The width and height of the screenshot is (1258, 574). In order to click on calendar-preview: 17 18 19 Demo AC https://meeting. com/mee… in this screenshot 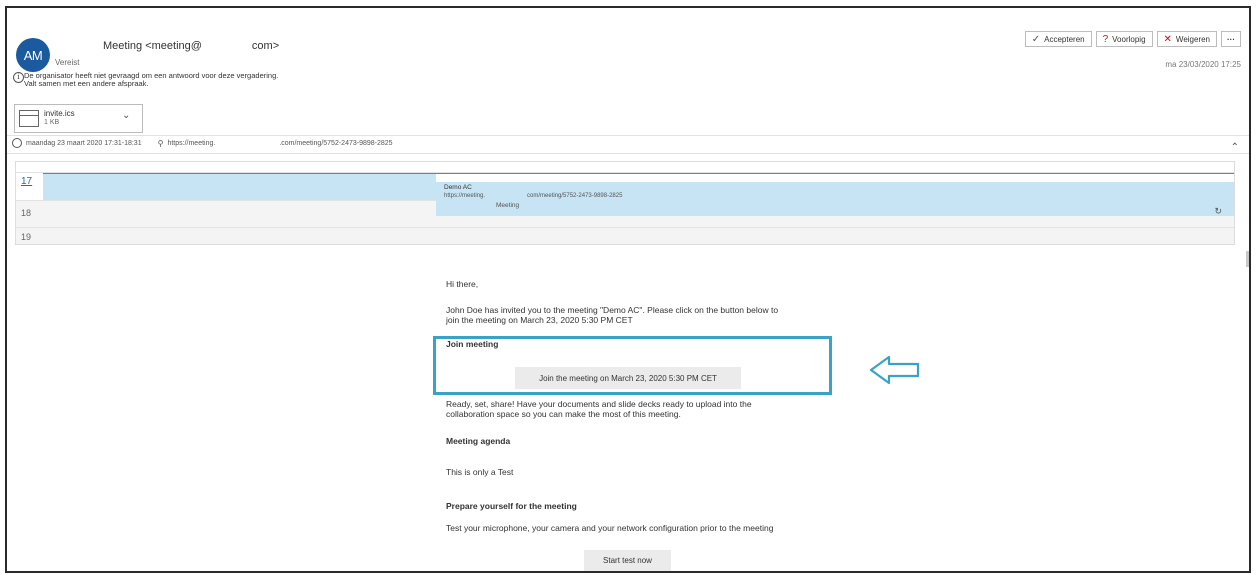, I will do `click(625, 203)`.